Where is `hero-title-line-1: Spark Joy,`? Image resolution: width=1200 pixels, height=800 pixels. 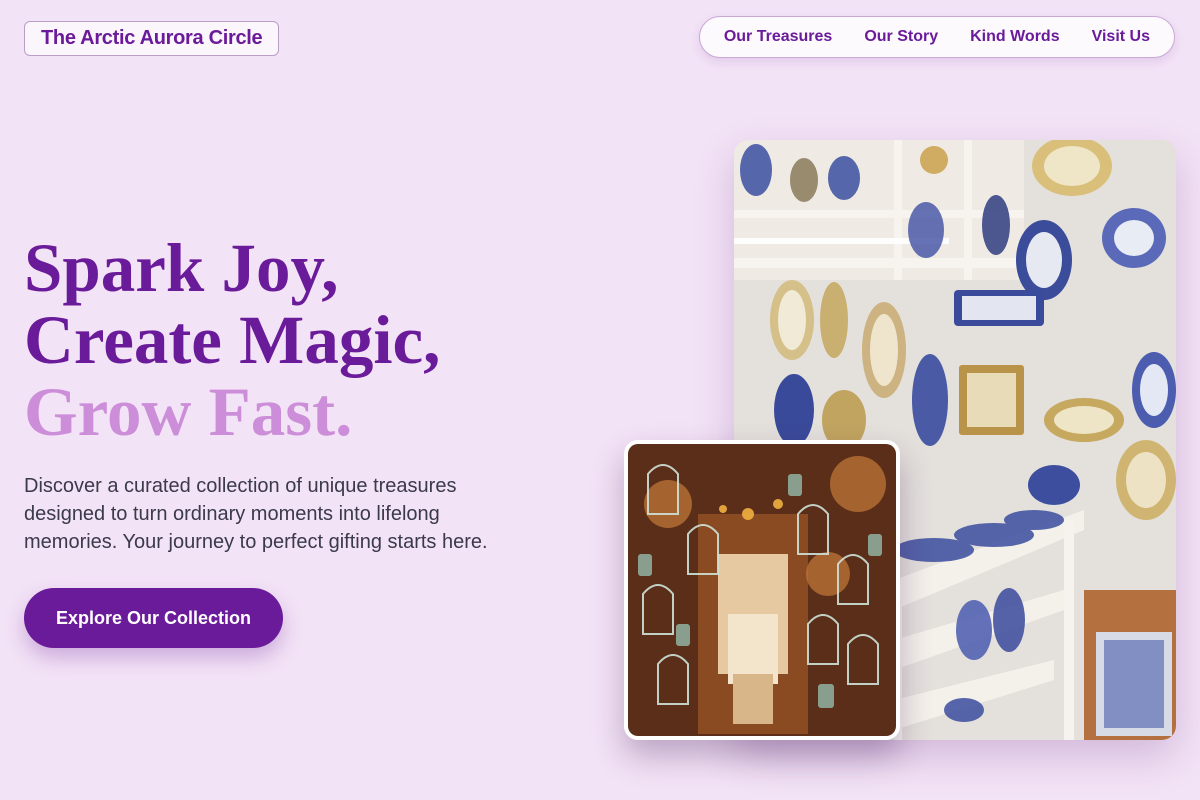 hero-title-line-1: Spark Joy, is located at coordinates (181, 268).